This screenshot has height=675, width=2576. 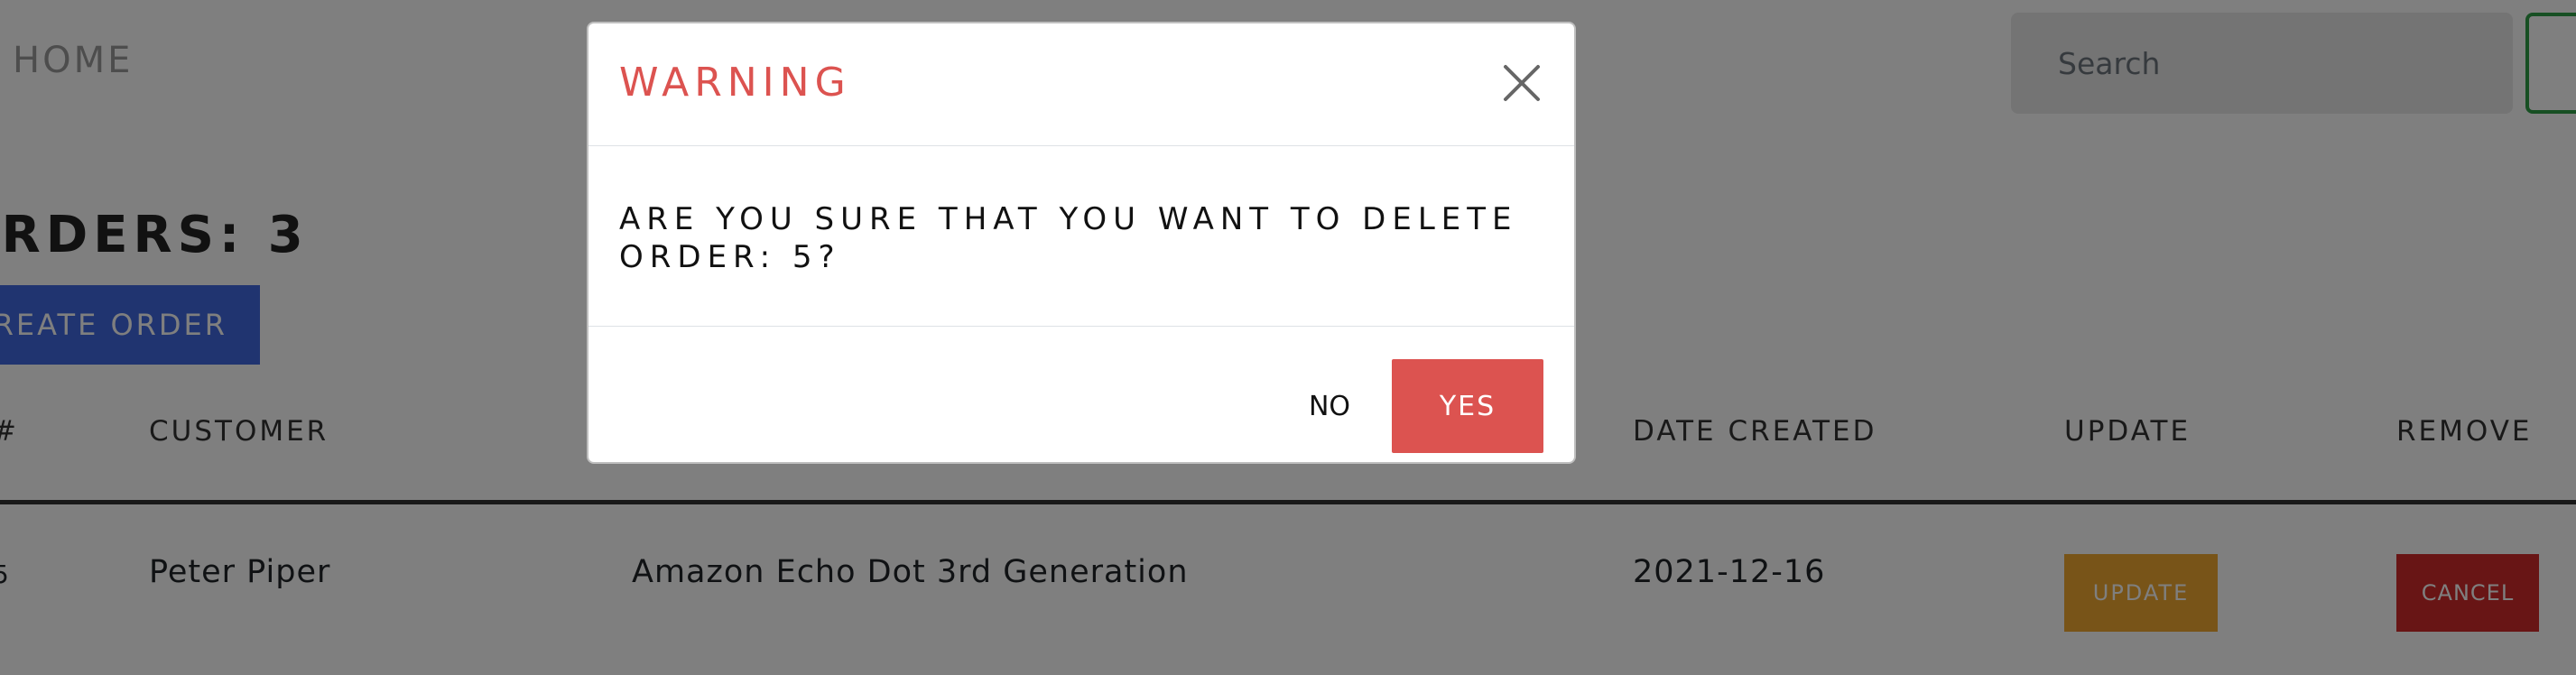 What do you see at coordinates (1081, 394) in the screenshot?
I see `modal-footer: NO YES` at bounding box center [1081, 394].